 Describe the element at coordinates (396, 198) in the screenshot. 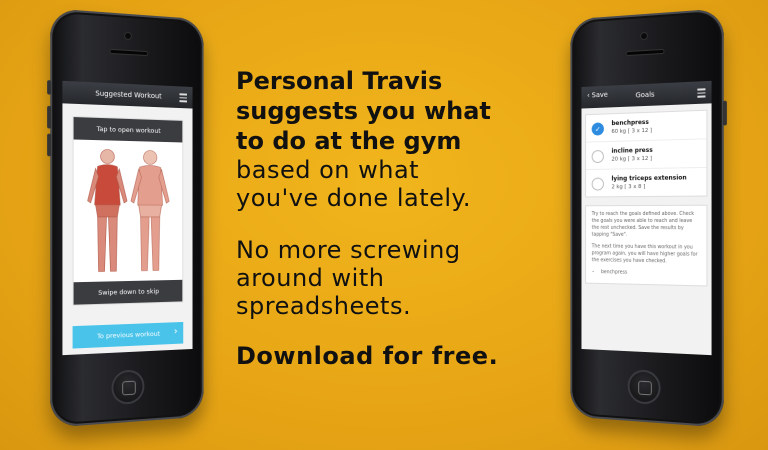

I see `subline-2: you've done lately.` at that location.